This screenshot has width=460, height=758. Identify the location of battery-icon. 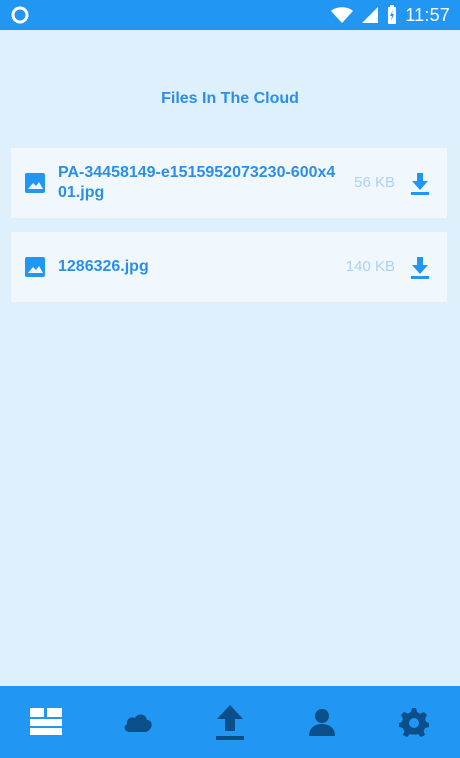
(392, 14).